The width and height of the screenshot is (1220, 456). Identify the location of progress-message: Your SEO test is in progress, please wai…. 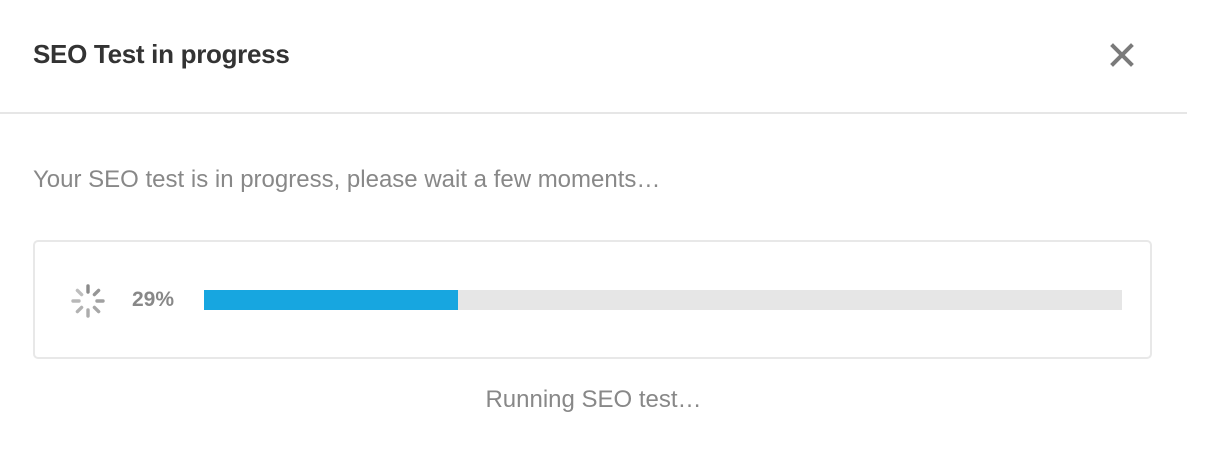
(347, 179).